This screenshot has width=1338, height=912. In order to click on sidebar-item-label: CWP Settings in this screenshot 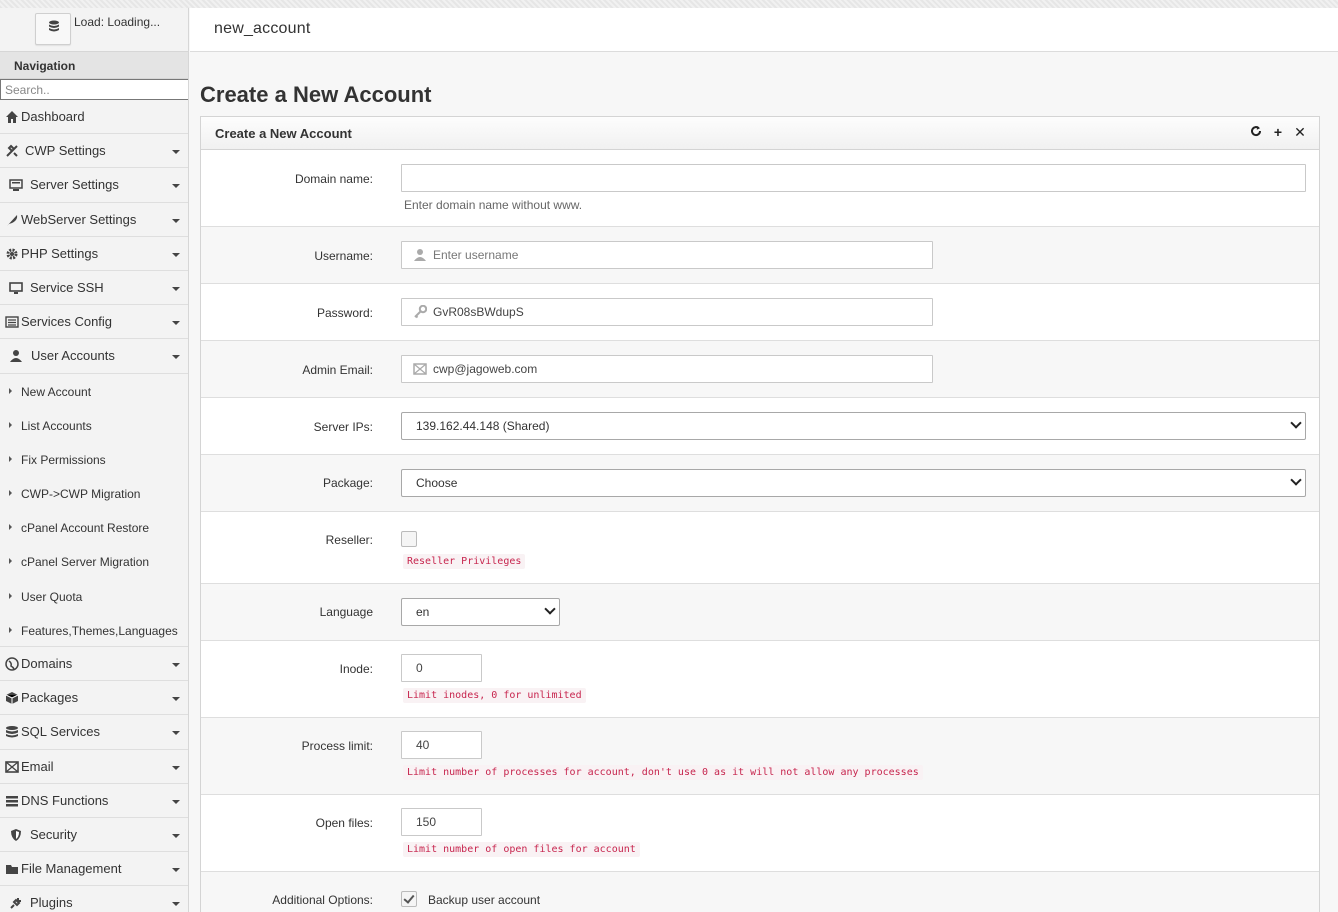, I will do `click(65, 151)`.